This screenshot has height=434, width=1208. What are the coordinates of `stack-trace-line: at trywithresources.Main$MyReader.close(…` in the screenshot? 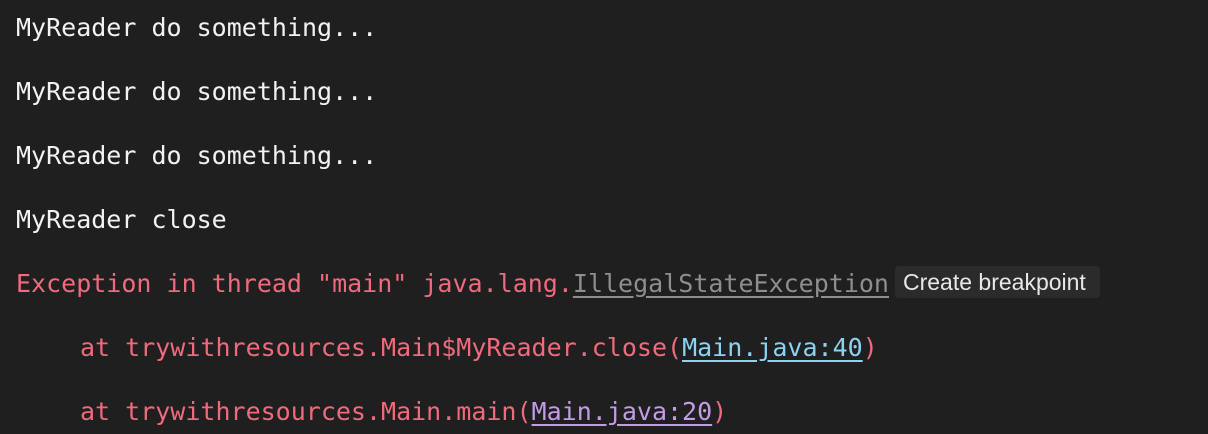 It's located at (479, 348).